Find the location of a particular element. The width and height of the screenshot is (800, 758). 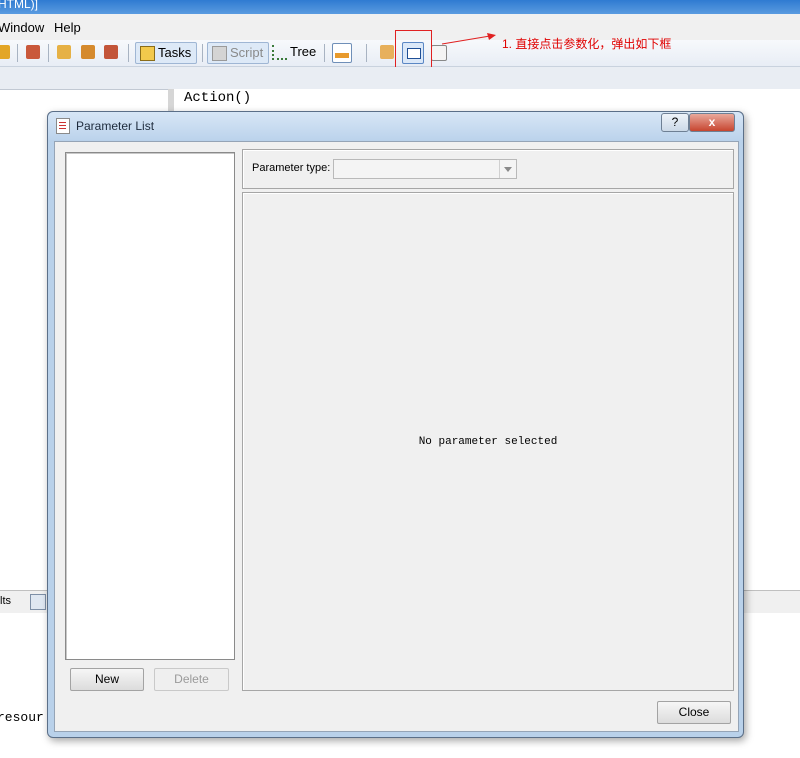

tasks-label: Tasks is located at coordinates (175, 52).